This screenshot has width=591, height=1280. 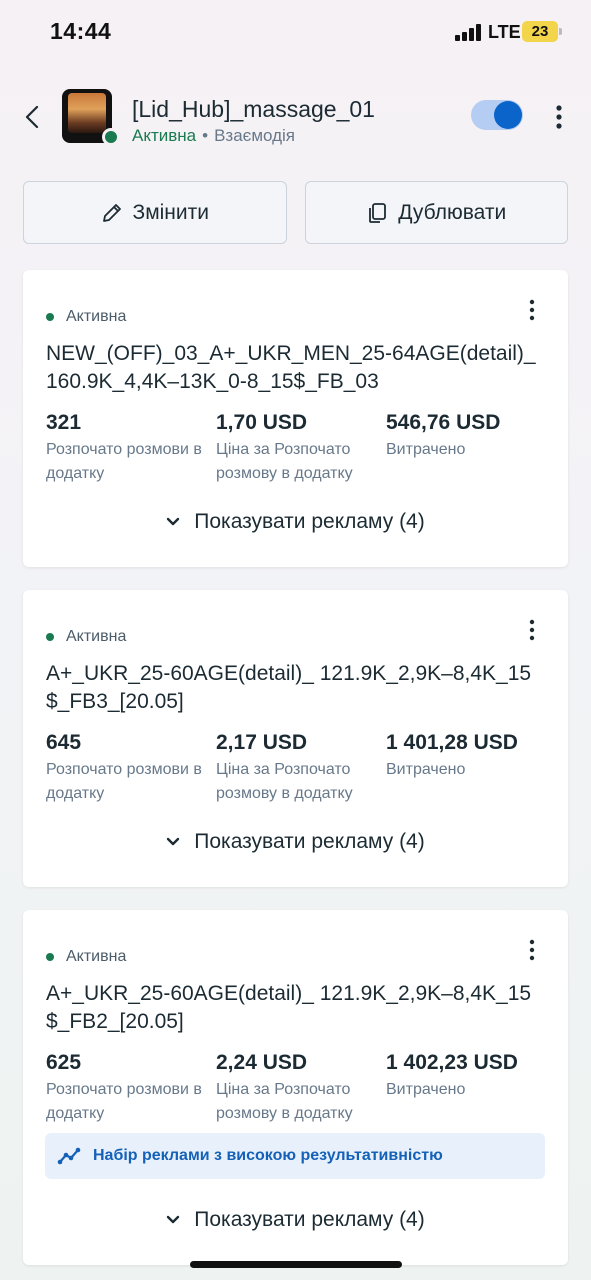 I want to click on metric-cost-value: 2,24 USD, so click(x=262, y=1062).